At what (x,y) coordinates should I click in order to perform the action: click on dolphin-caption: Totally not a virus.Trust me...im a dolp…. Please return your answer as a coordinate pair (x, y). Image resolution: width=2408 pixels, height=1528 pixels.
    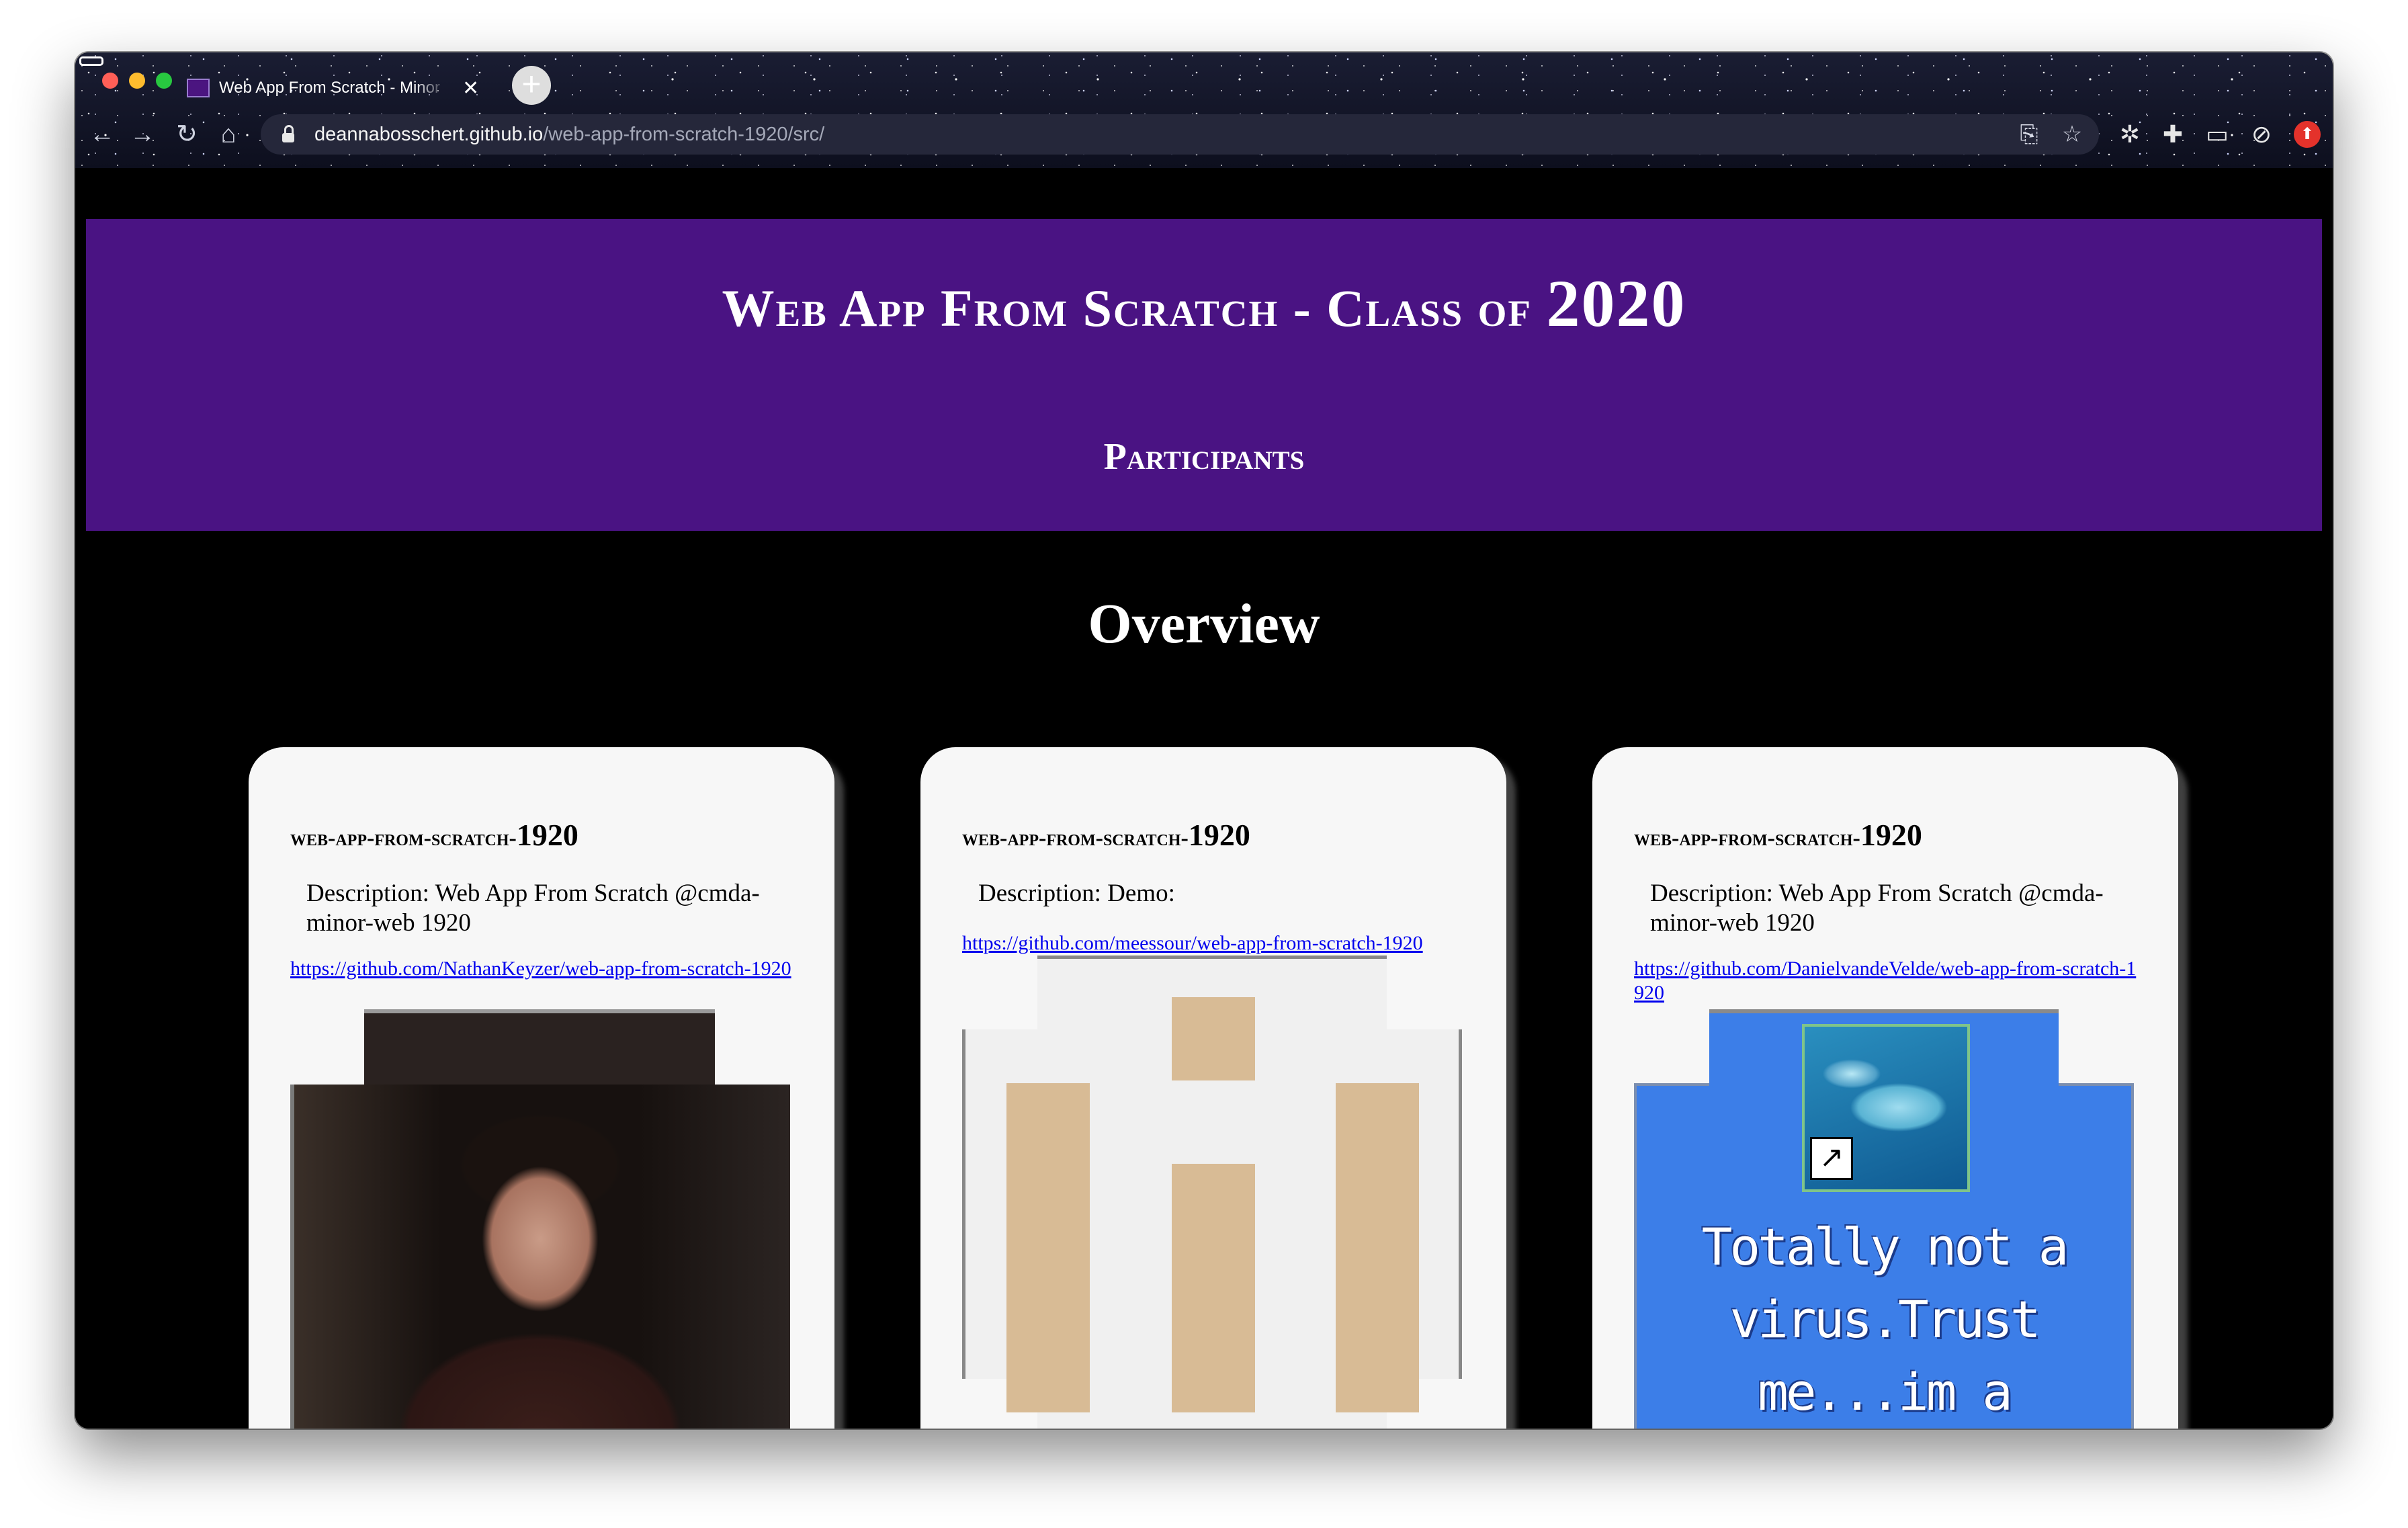
    Looking at the image, I should click on (1884, 1320).